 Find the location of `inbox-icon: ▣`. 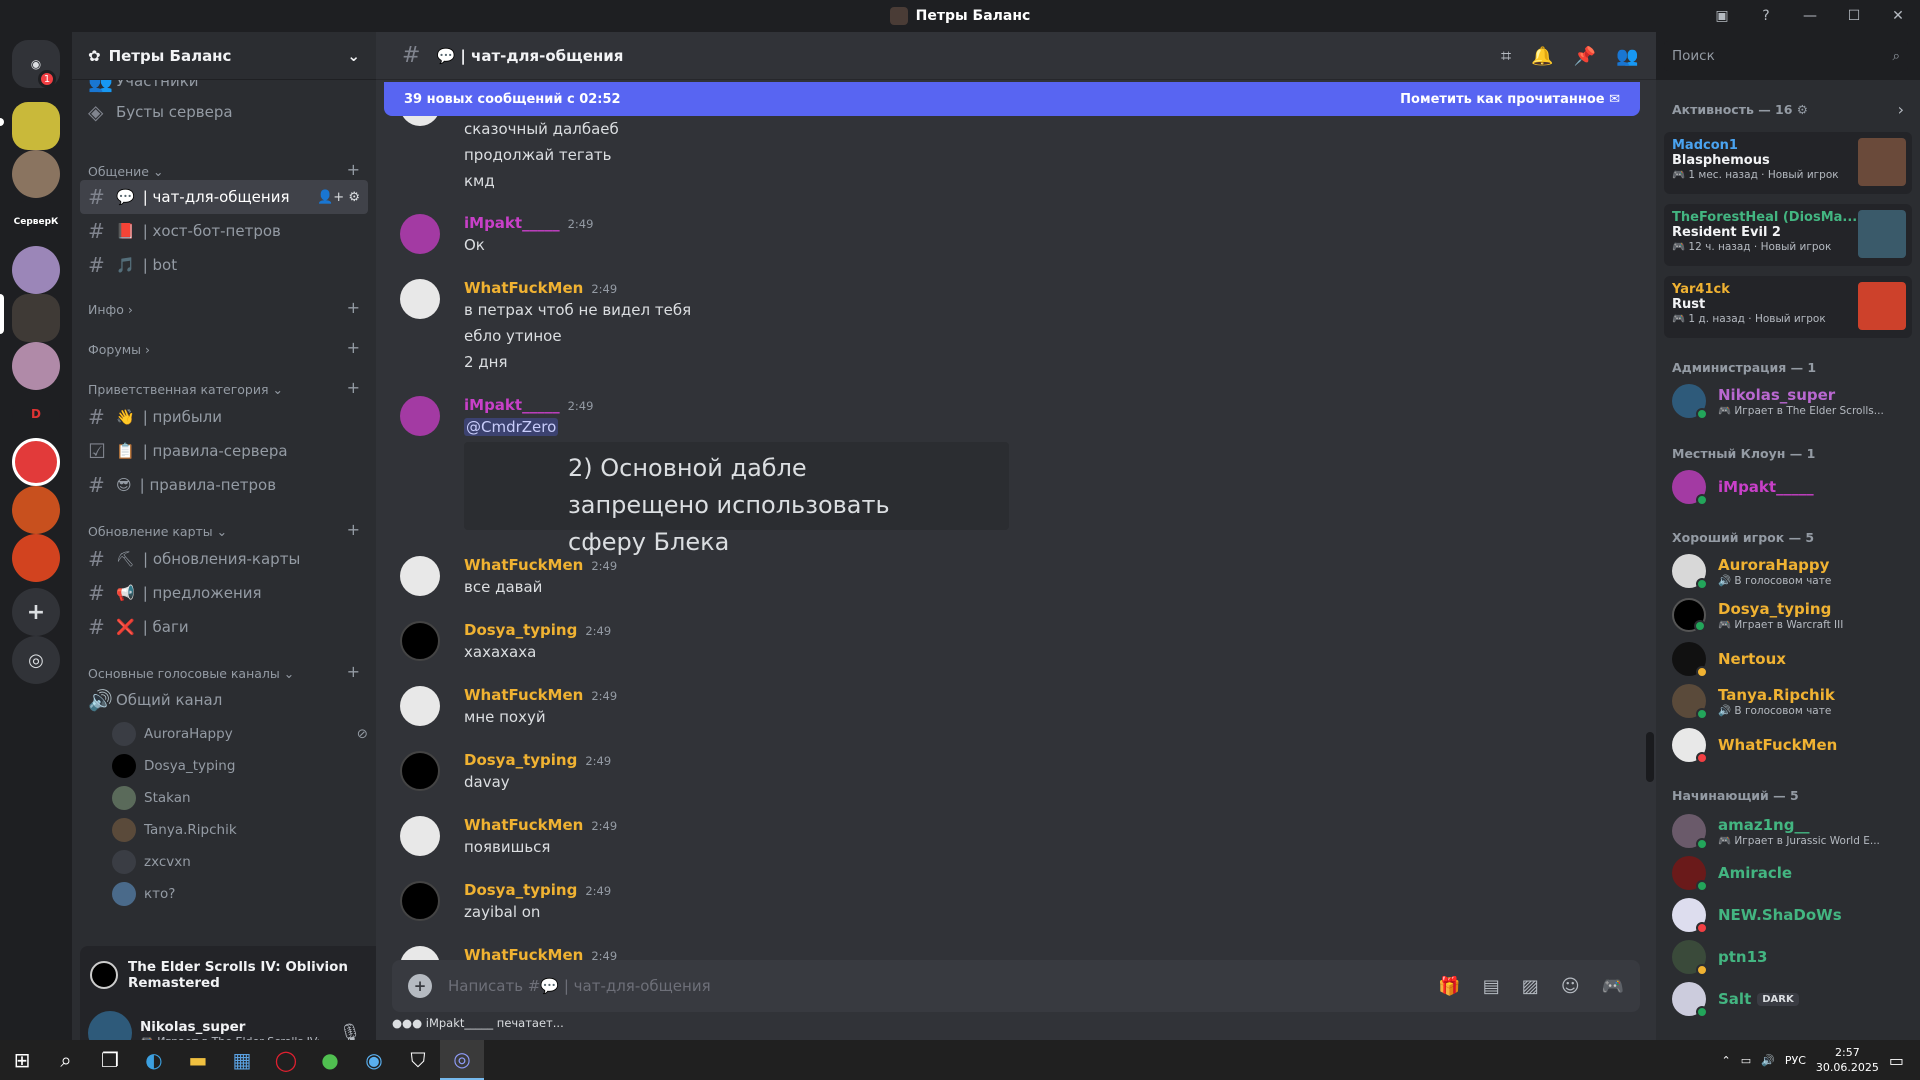

inbox-icon: ▣ is located at coordinates (1722, 16).